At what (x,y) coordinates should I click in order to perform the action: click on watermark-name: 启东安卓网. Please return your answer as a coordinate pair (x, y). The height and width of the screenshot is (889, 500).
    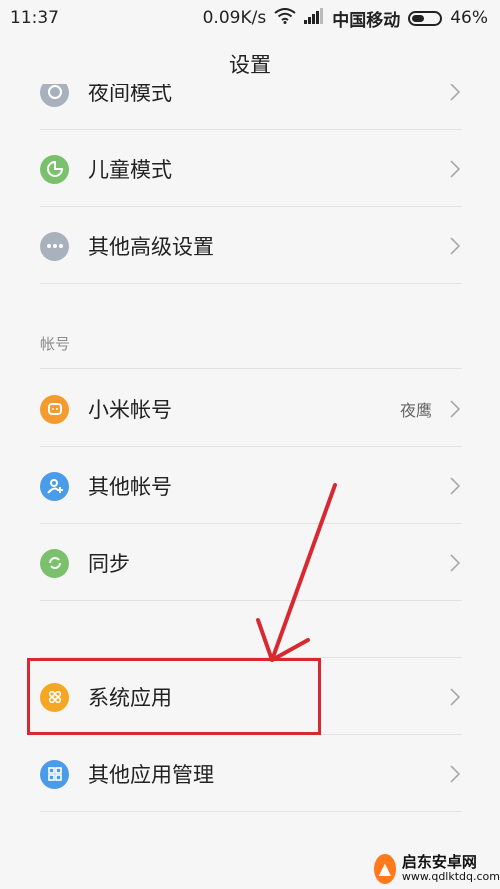
    Looking at the image, I should click on (439, 861).